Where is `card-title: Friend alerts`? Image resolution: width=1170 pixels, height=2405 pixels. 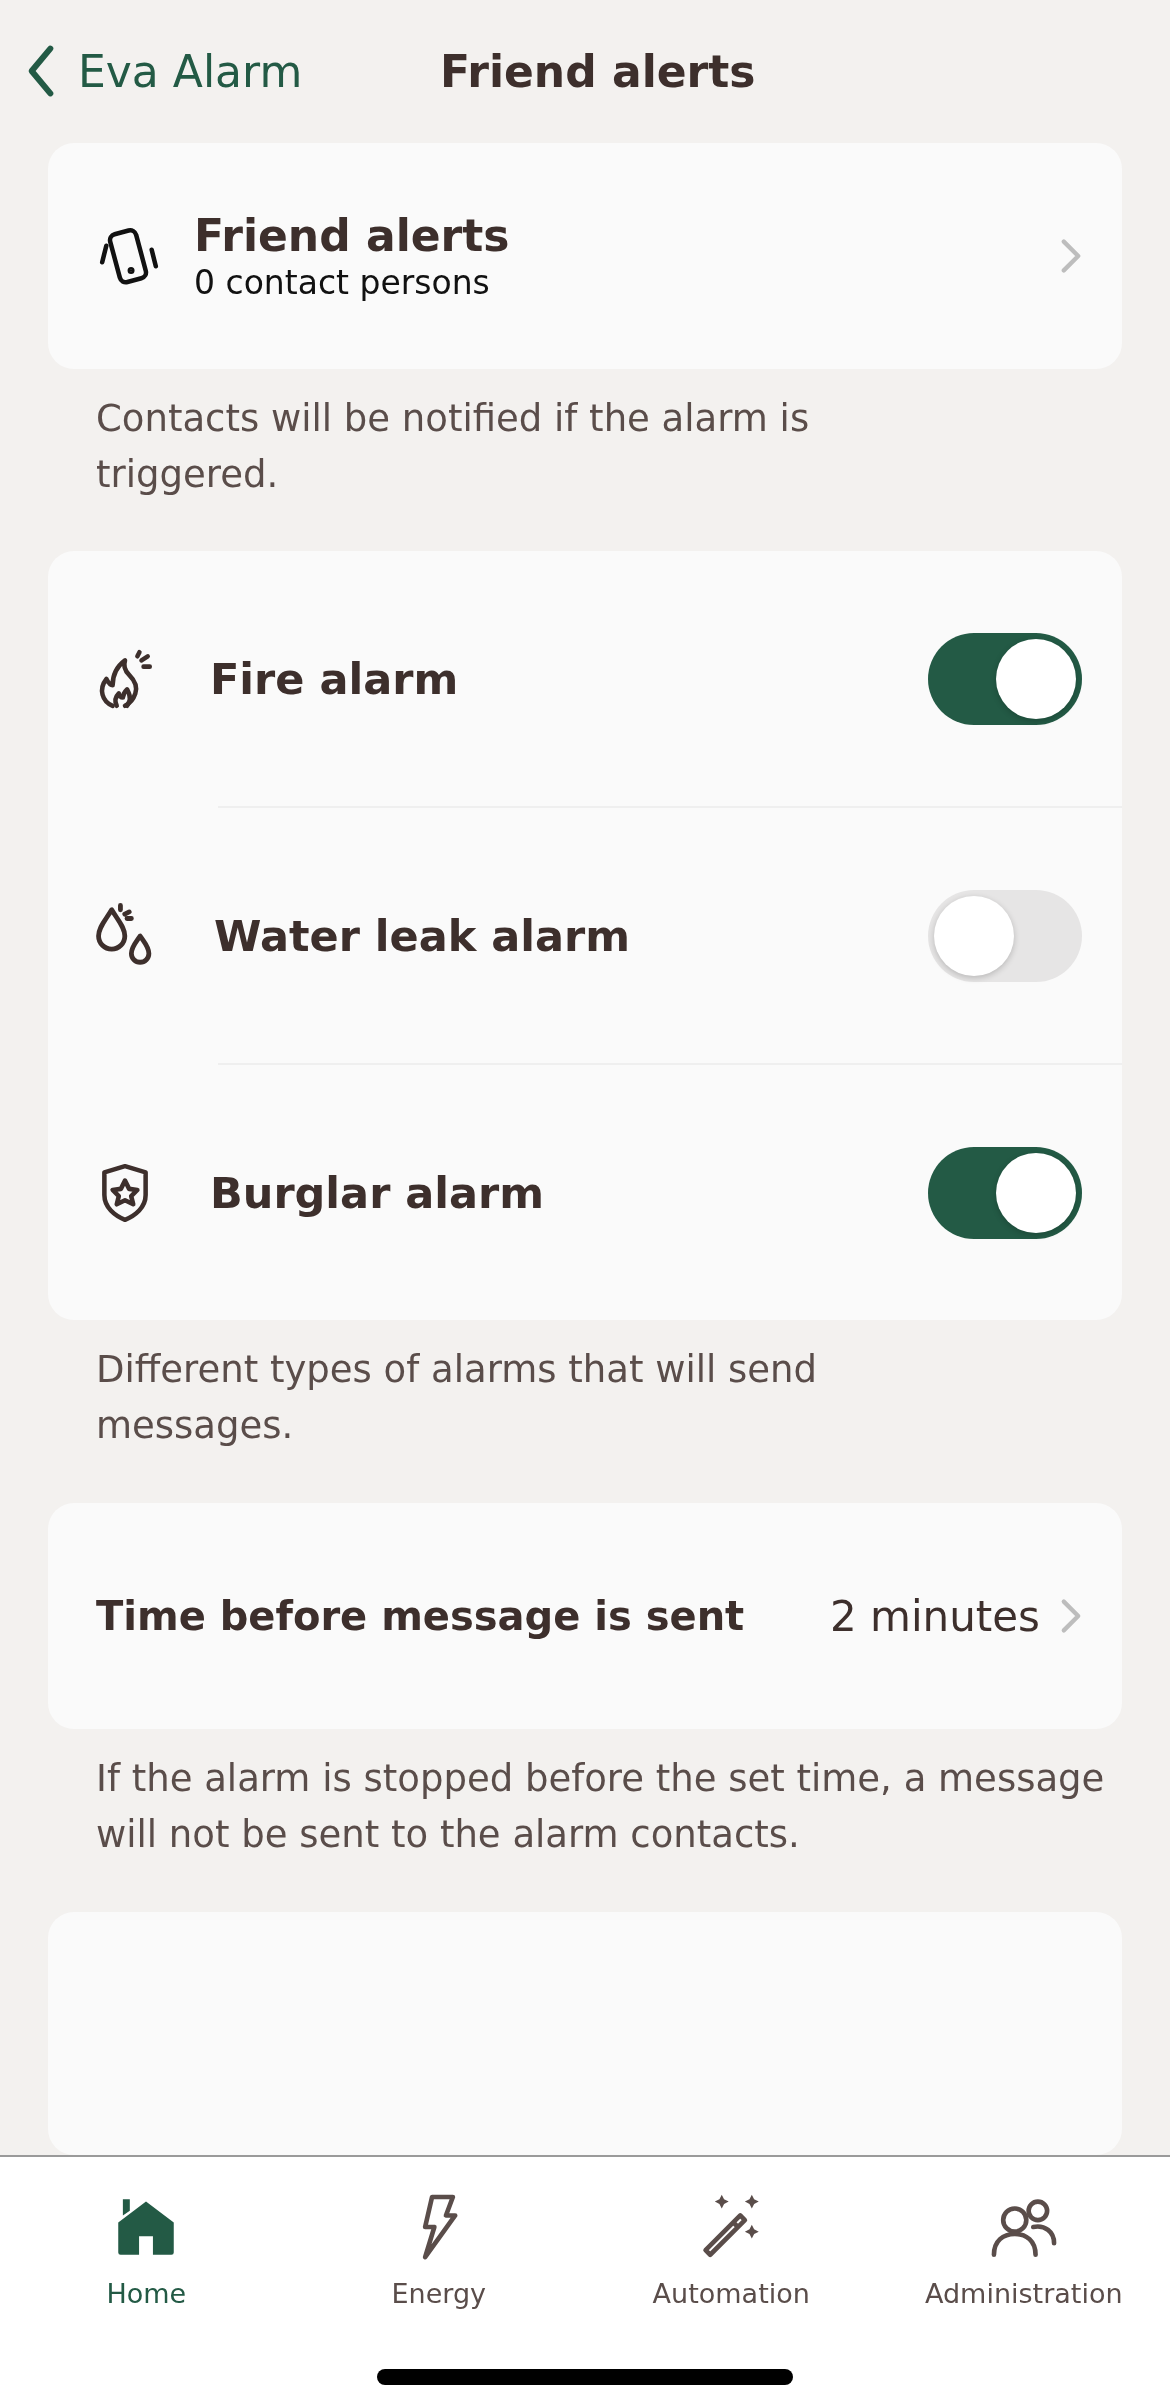
card-title: Friend alerts is located at coordinates (352, 236).